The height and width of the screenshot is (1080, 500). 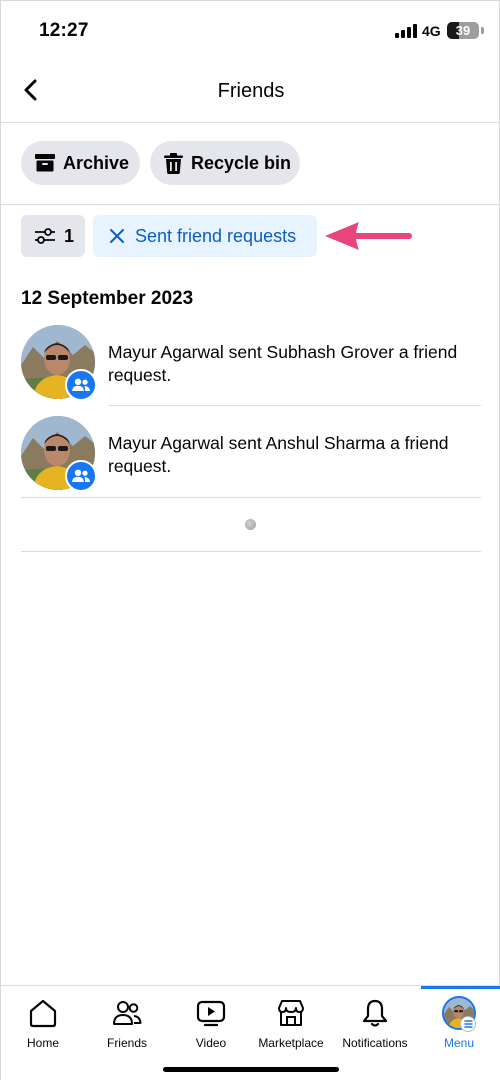 I want to click on action-row: Archive Recycle bin, so click(x=250, y=164).